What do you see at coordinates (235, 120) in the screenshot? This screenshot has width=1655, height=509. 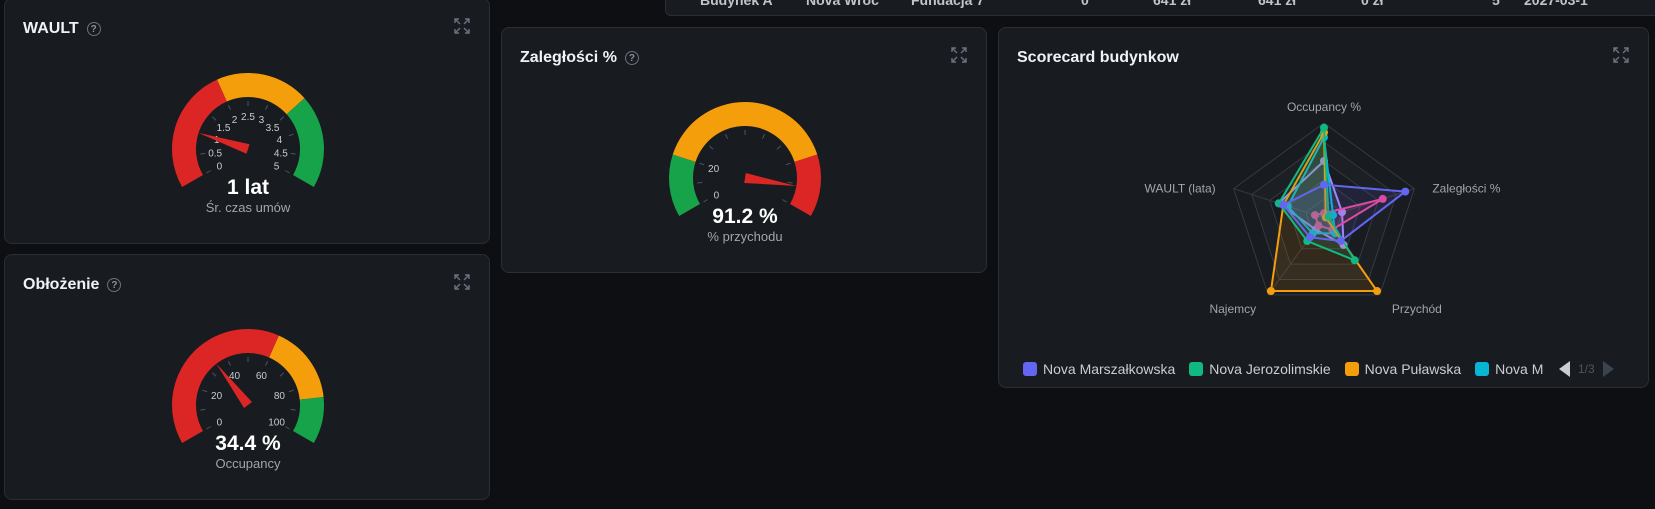 I see `gauge-tick-label: 2` at bounding box center [235, 120].